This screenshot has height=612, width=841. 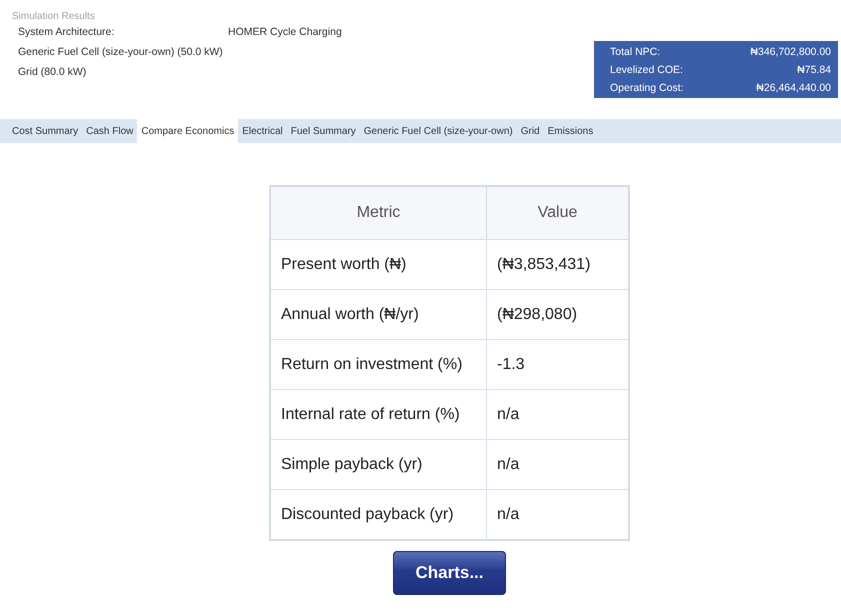 What do you see at coordinates (378, 265) in the screenshot?
I see `table-cell: Present worth (₦)` at bounding box center [378, 265].